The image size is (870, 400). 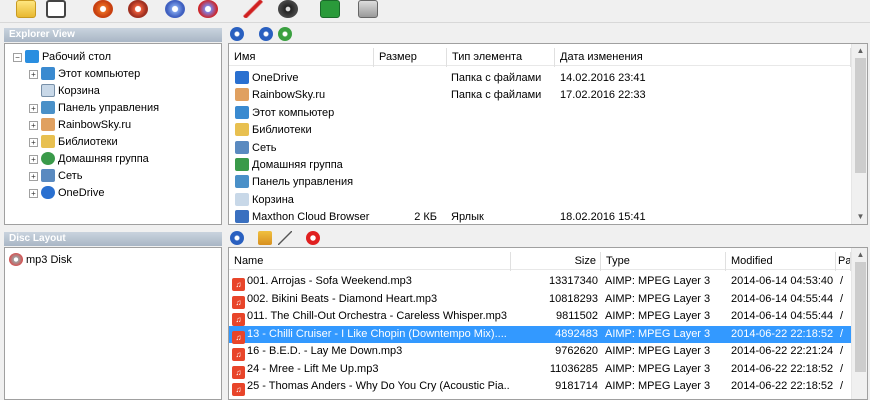 I want to click on rename-icon, so click(x=285, y=238).